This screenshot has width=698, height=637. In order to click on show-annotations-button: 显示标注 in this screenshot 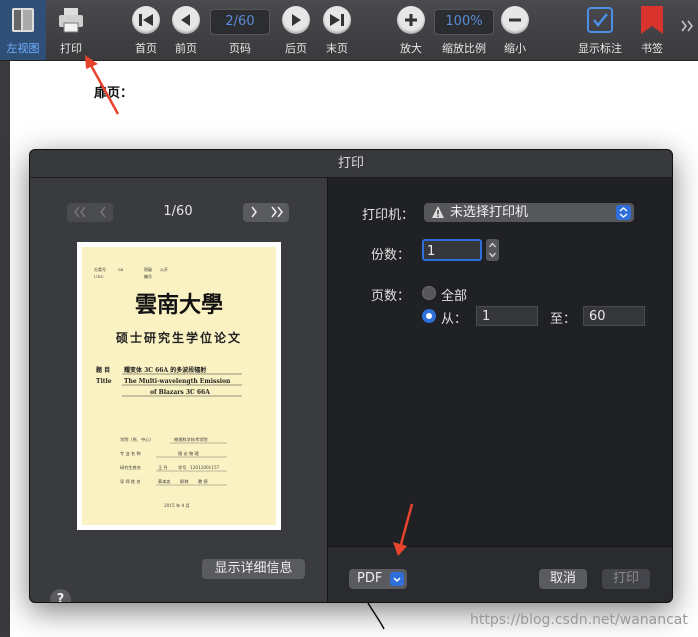, I will do `click(600, 30)`.